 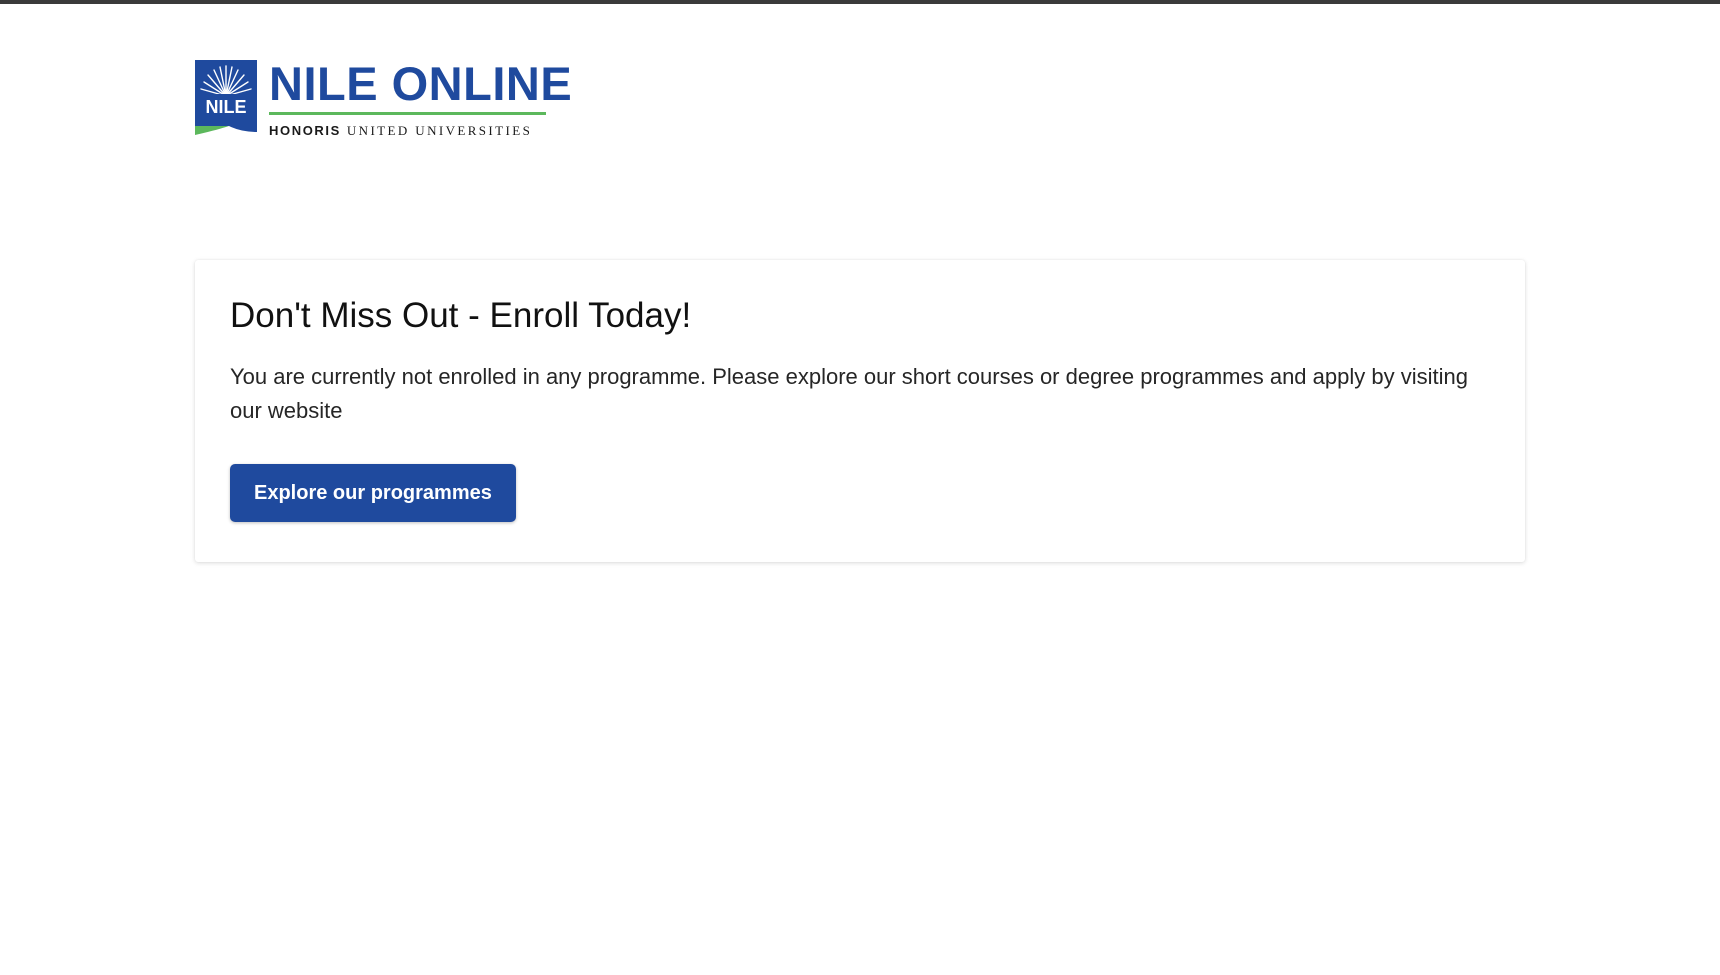 I want to click on logo-text: NILE ONLINE HONORIS UNITED UNIVERSITIES, so click(x=420, y=99).